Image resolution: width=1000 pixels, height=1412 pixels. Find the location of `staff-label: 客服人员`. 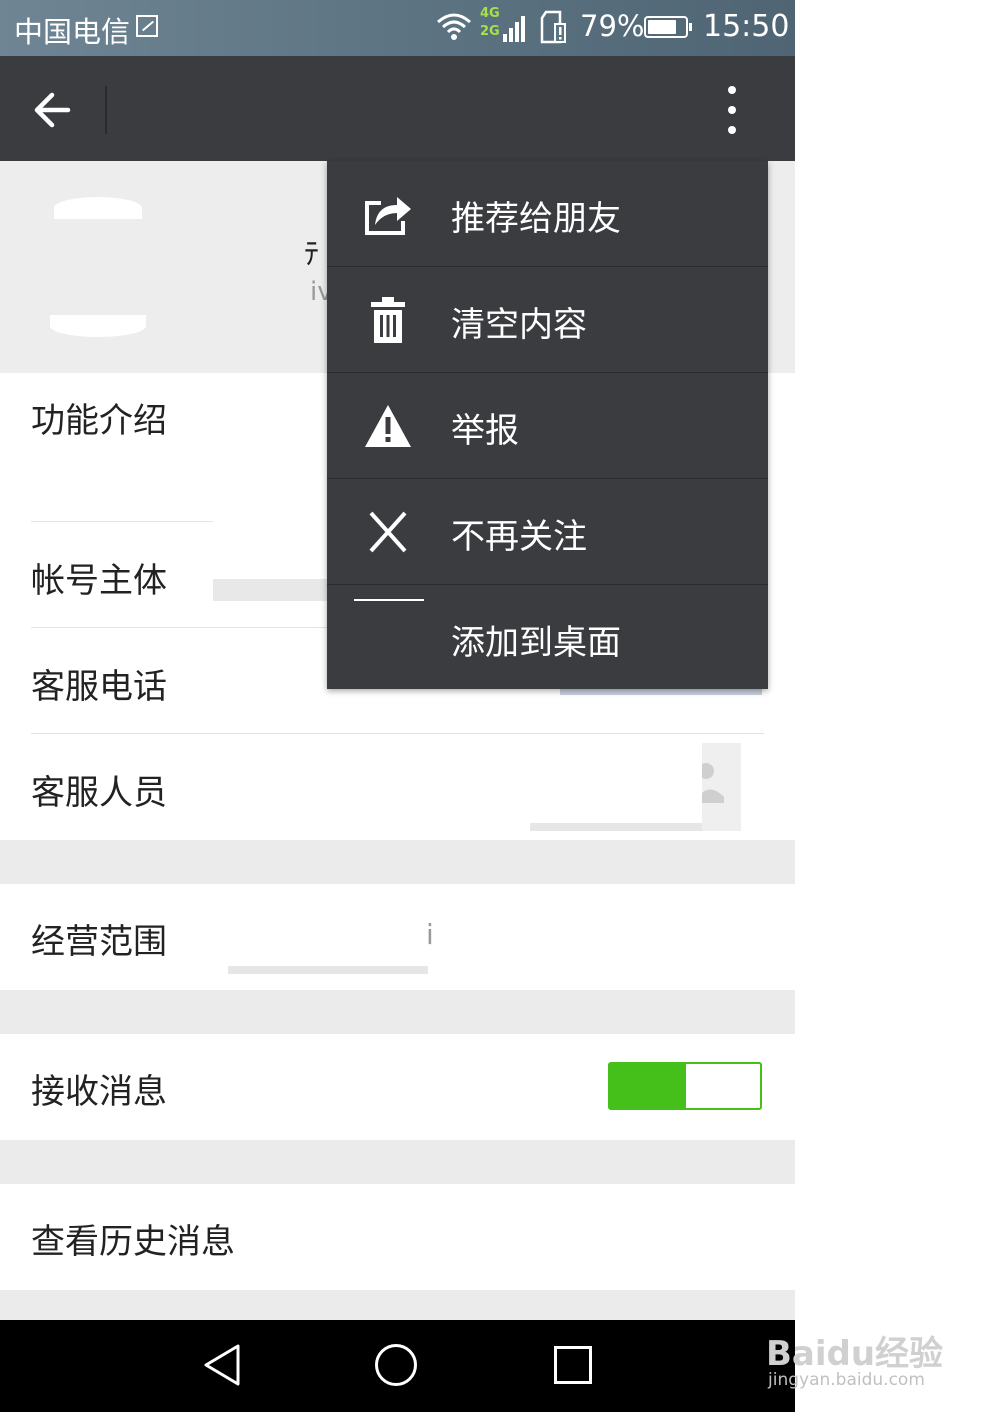

staff-label: 客服人员 is located at coordinates (99, 789).